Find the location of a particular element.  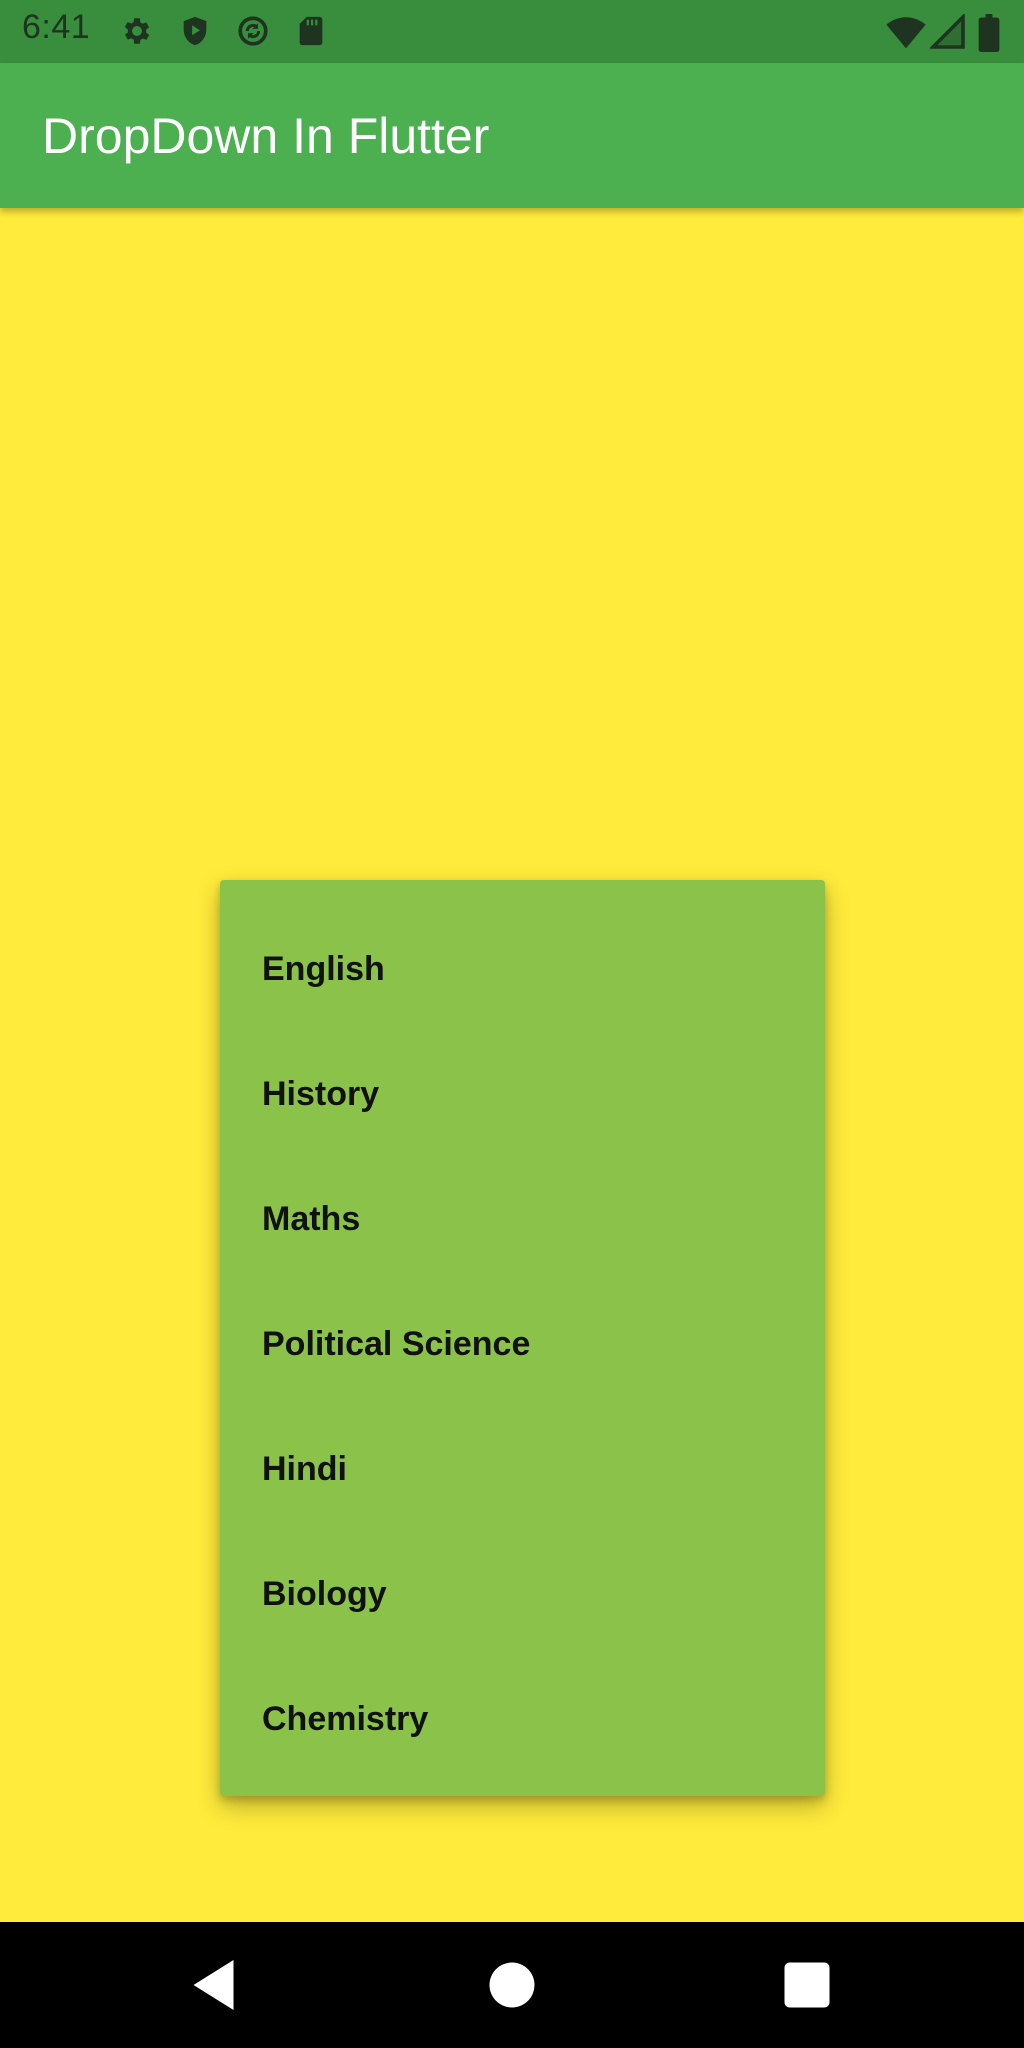

menu-item-history: History is located at coordinates (522, 1094).